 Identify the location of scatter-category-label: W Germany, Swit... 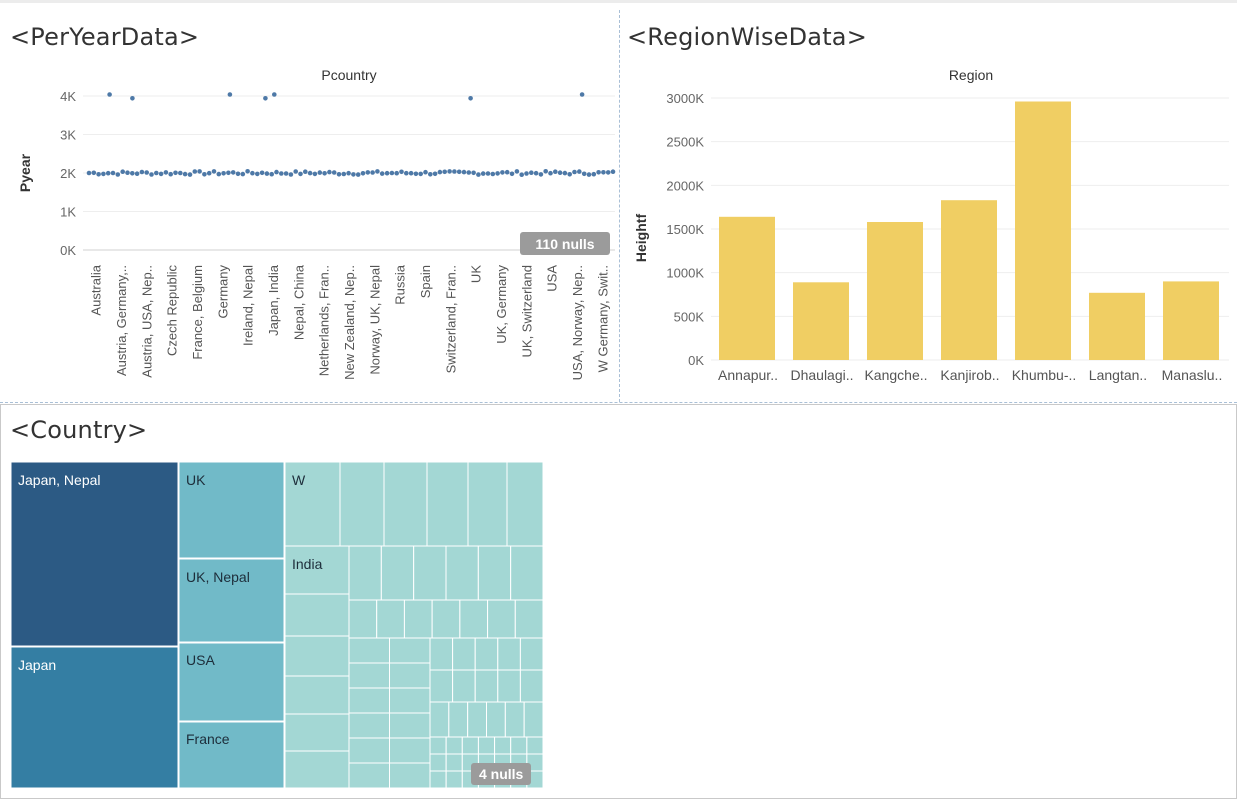
(602, 318).